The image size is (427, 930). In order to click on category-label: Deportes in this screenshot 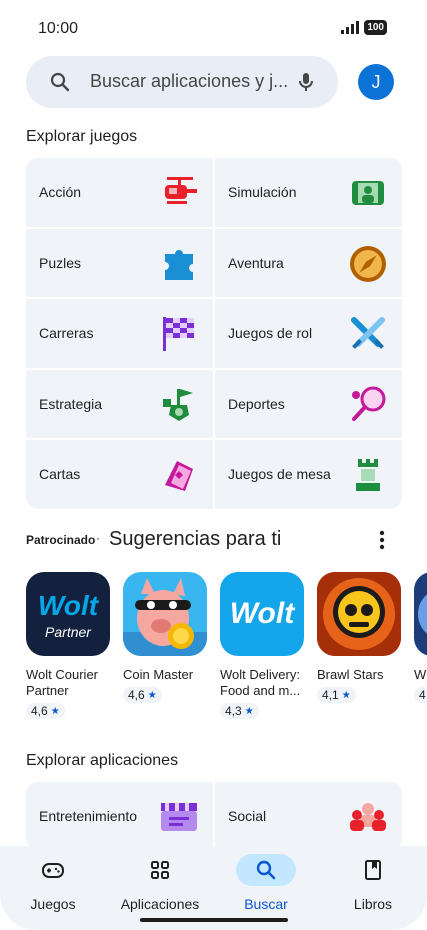, I will do `click(256, 403)`.